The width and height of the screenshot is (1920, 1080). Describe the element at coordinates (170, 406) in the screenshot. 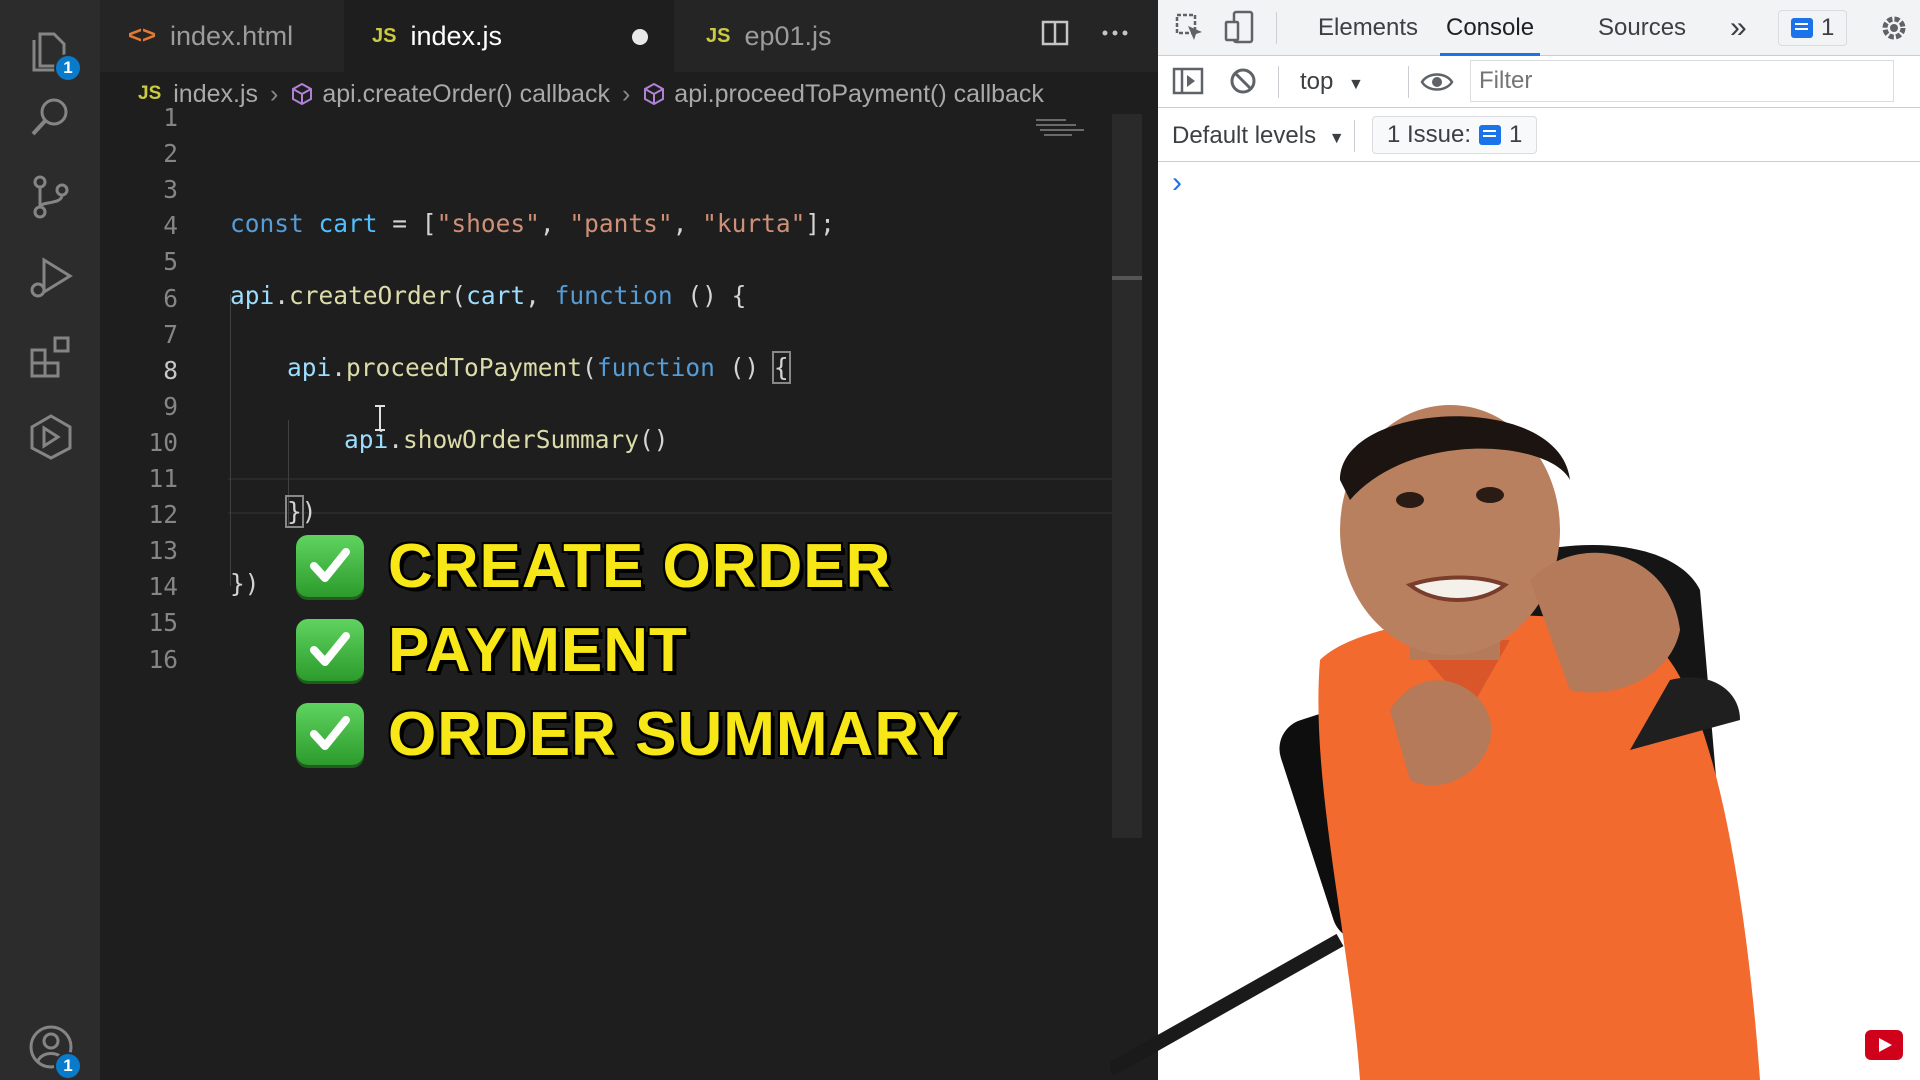

I see `line-number-label: 9` at that location.